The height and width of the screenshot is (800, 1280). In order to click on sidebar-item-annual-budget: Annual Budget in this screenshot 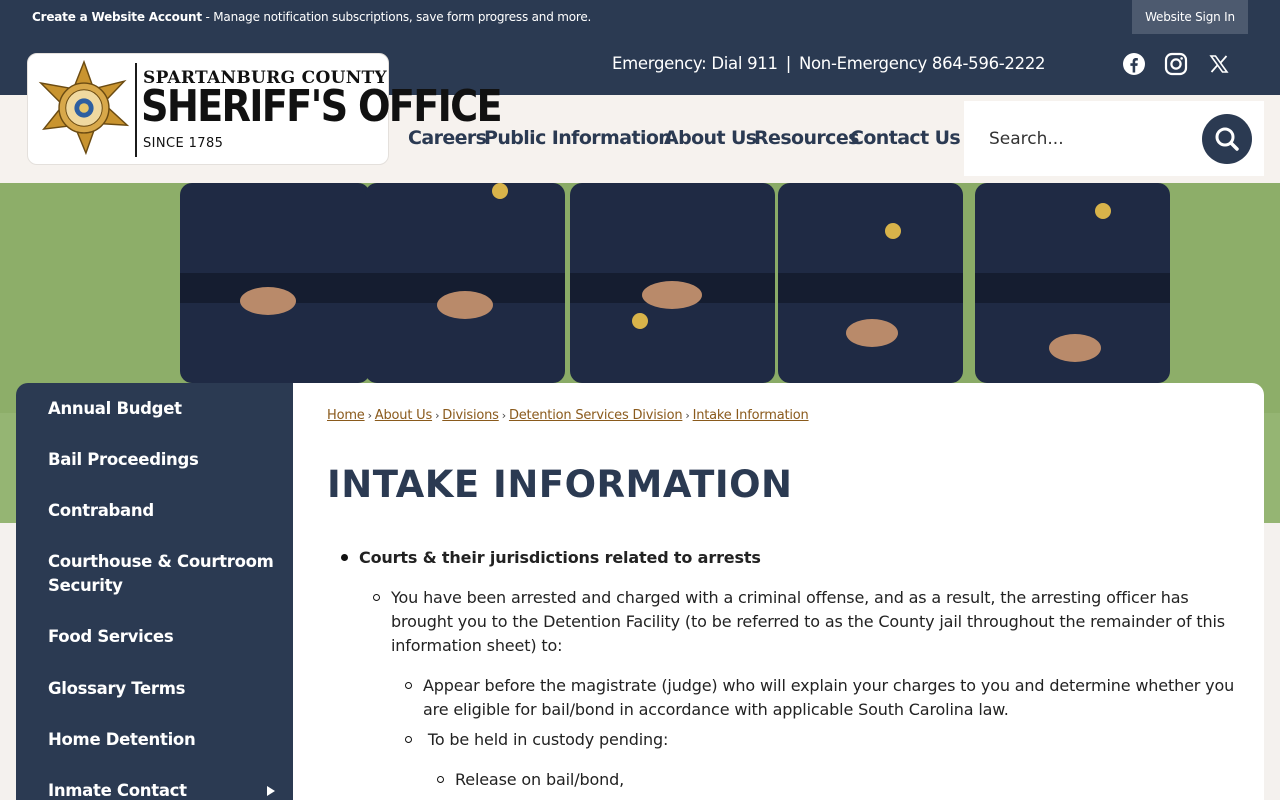, I will do `click(163, 409)`.